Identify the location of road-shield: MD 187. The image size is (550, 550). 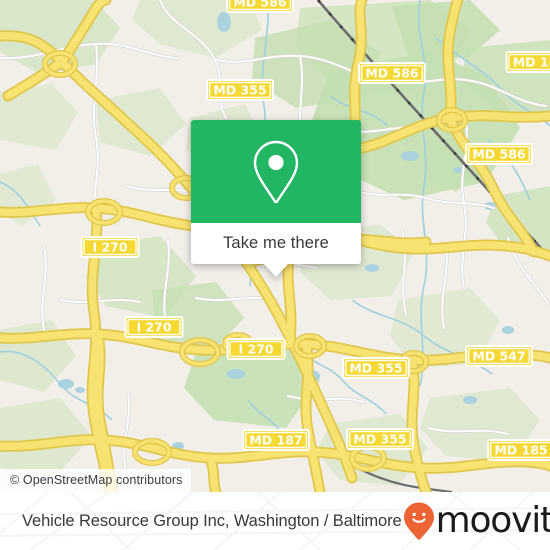
(276, 440).